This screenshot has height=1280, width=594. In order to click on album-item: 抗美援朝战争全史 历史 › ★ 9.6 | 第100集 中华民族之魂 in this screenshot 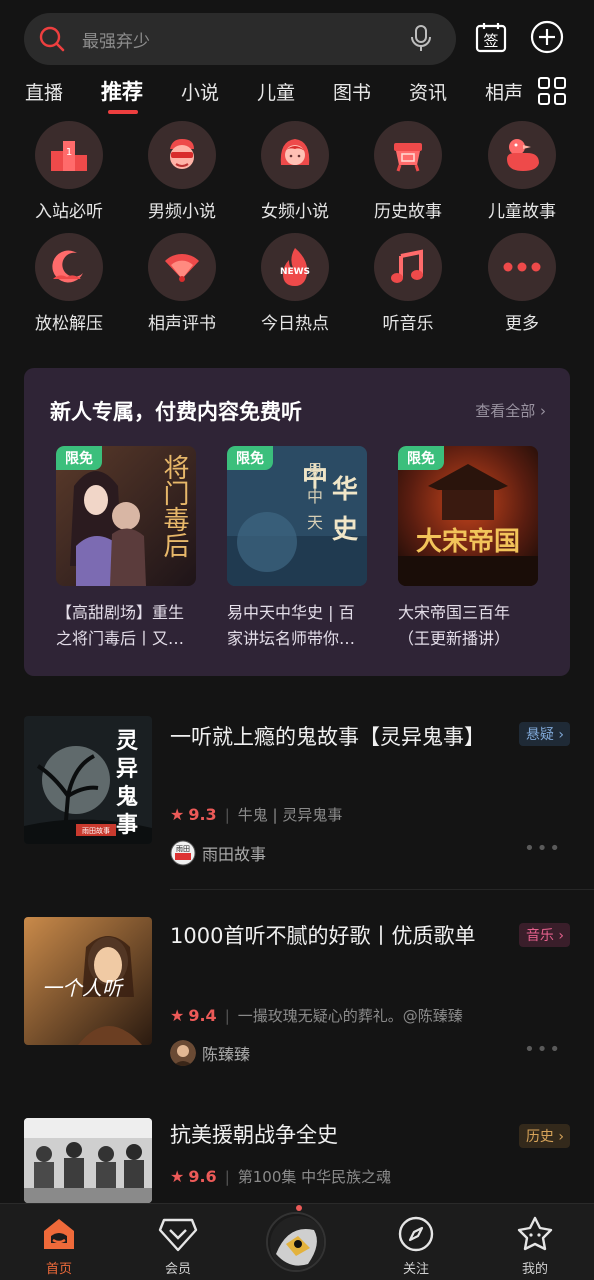, I will do `click(297, 1160)`.